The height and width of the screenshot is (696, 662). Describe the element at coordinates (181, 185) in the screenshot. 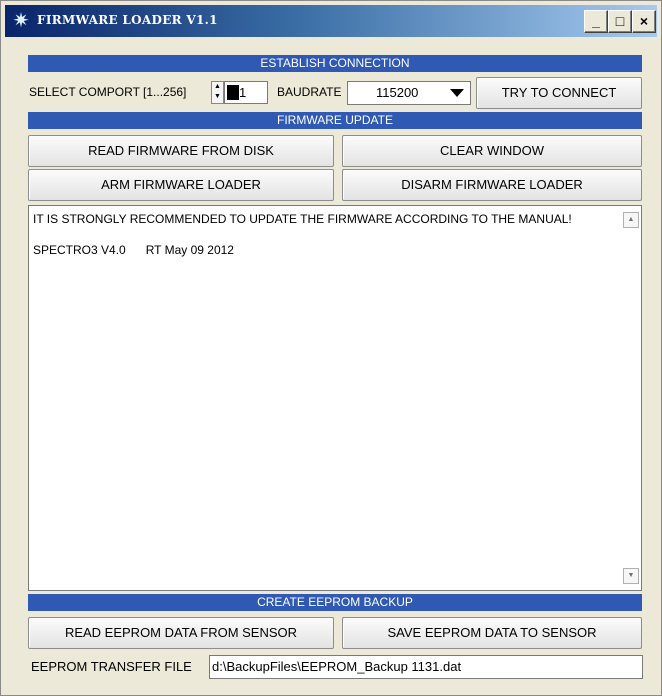

I see `arm-firmware-loader-button: ARM FIRMWARE LOADER` at that location.